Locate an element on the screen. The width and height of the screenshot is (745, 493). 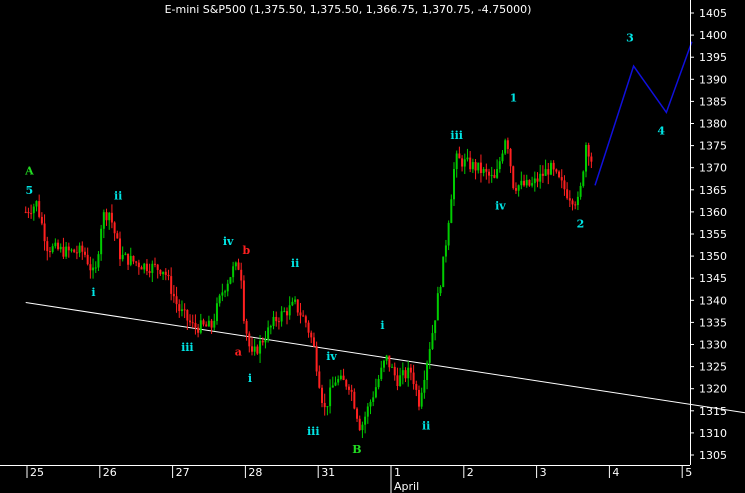
y-tick-label: 1310 is located at coordinates (713, 433).